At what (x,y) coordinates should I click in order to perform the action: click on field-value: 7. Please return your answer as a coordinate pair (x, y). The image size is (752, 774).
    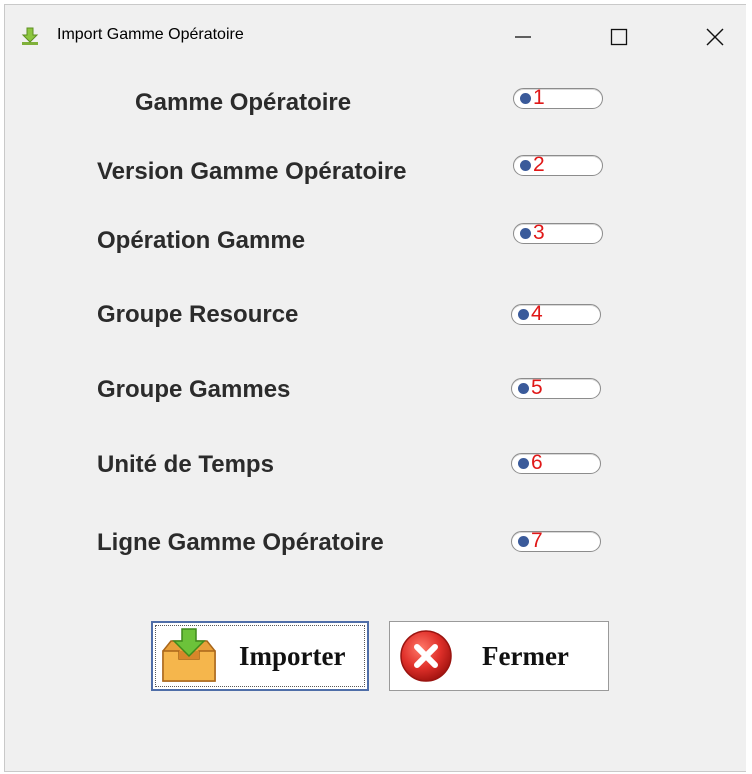
    Looking at the image, I should click on (537, 540).